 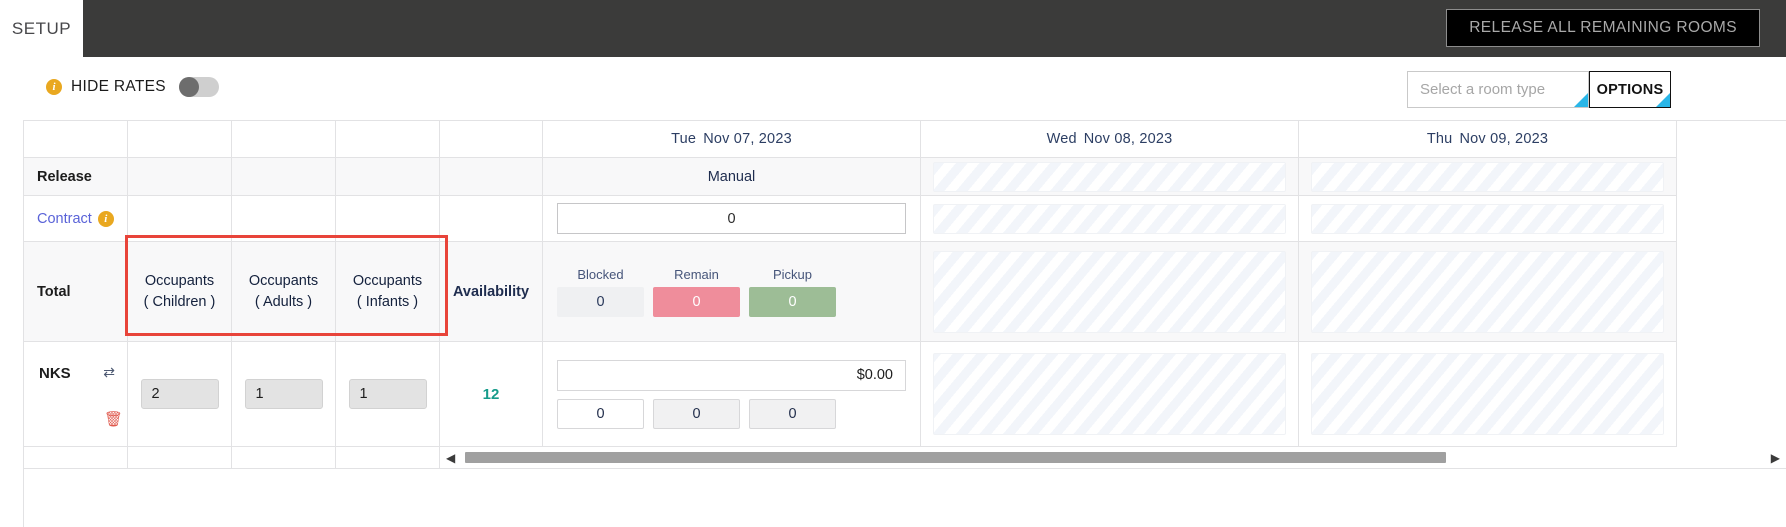 I want to click on nks-label: NKS, so click(x=55, y=373).